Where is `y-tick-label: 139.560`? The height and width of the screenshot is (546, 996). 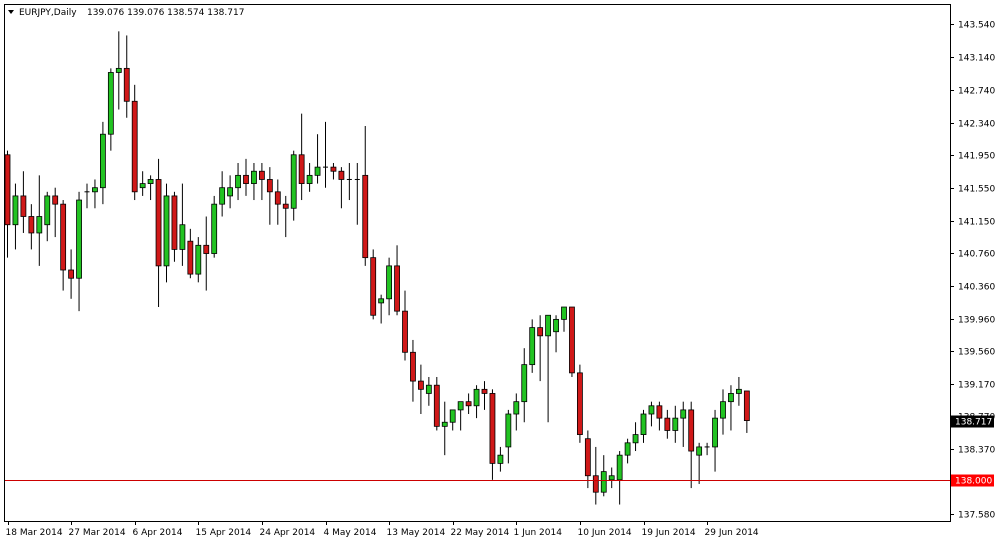
y-tick-label: 139.560 is located at coordinates (976, 353).